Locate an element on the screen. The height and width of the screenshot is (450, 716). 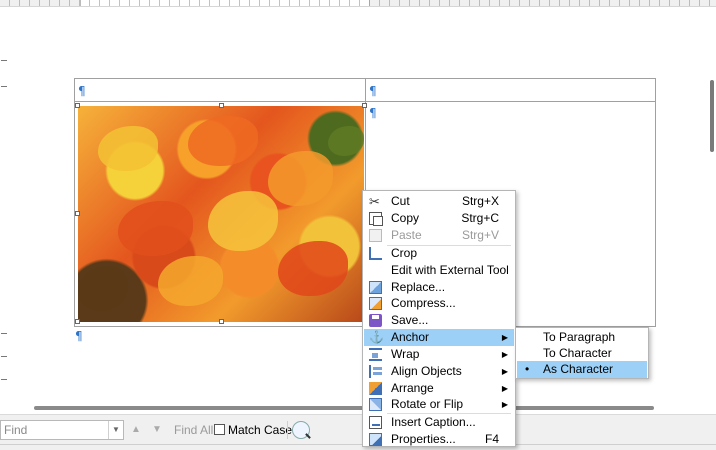
find-previous-icon: ▲ is located at coordinates (136, 429).